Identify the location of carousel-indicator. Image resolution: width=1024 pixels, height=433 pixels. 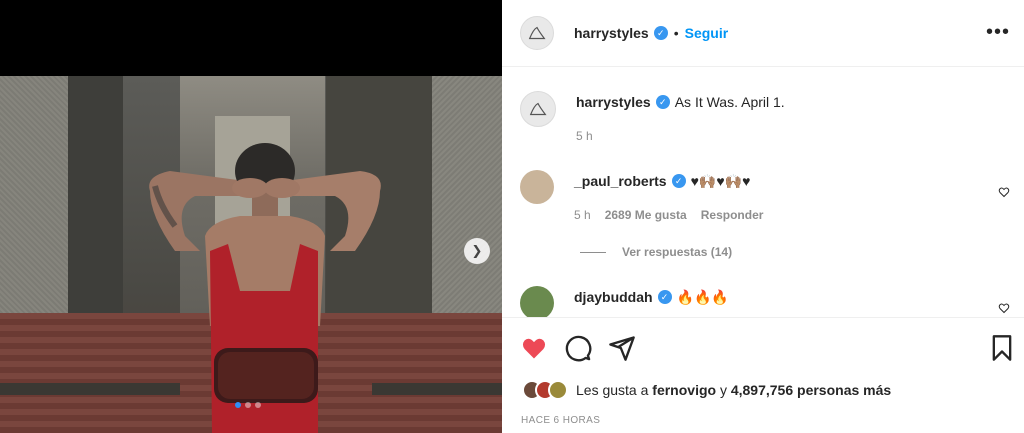
(248, 405).